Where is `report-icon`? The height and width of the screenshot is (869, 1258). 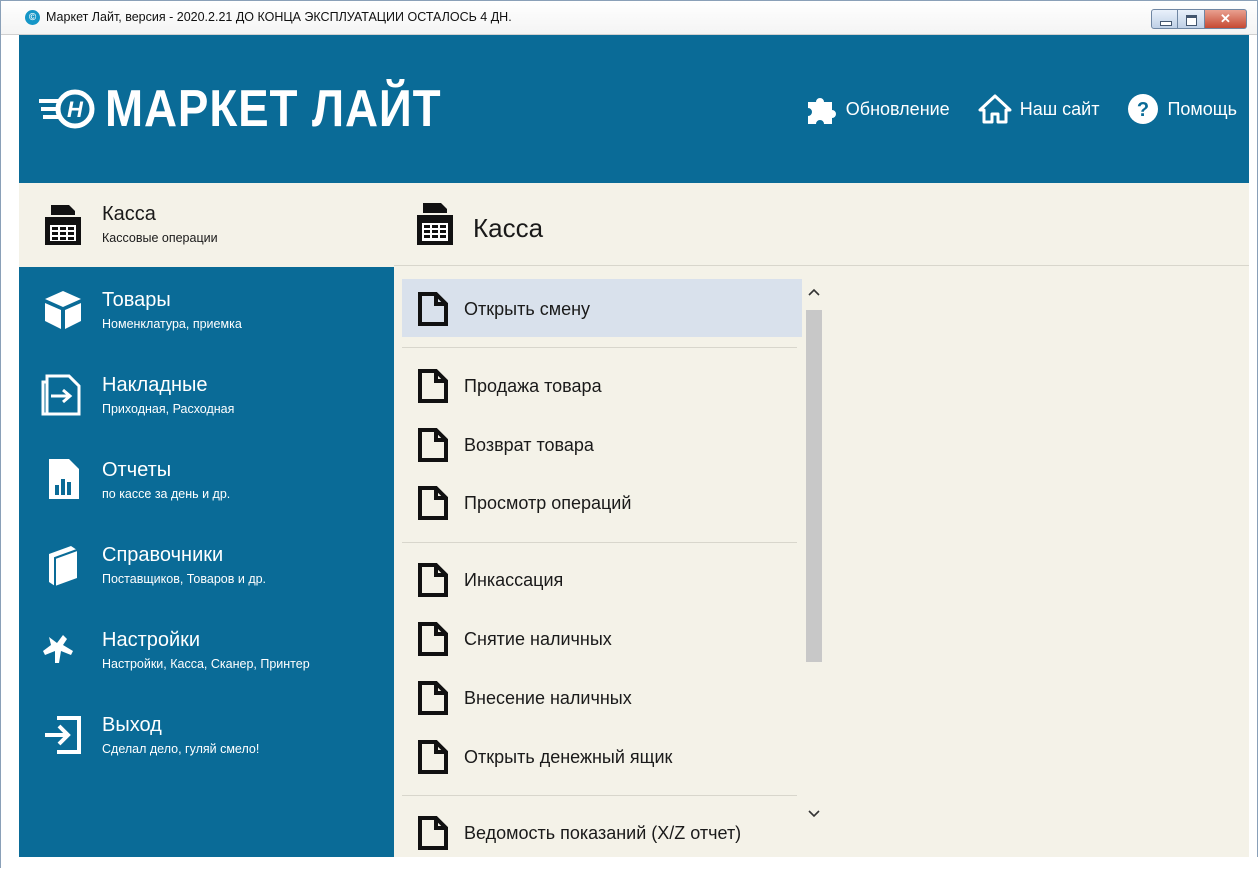
report-icon is located at coordinates (64, 479).